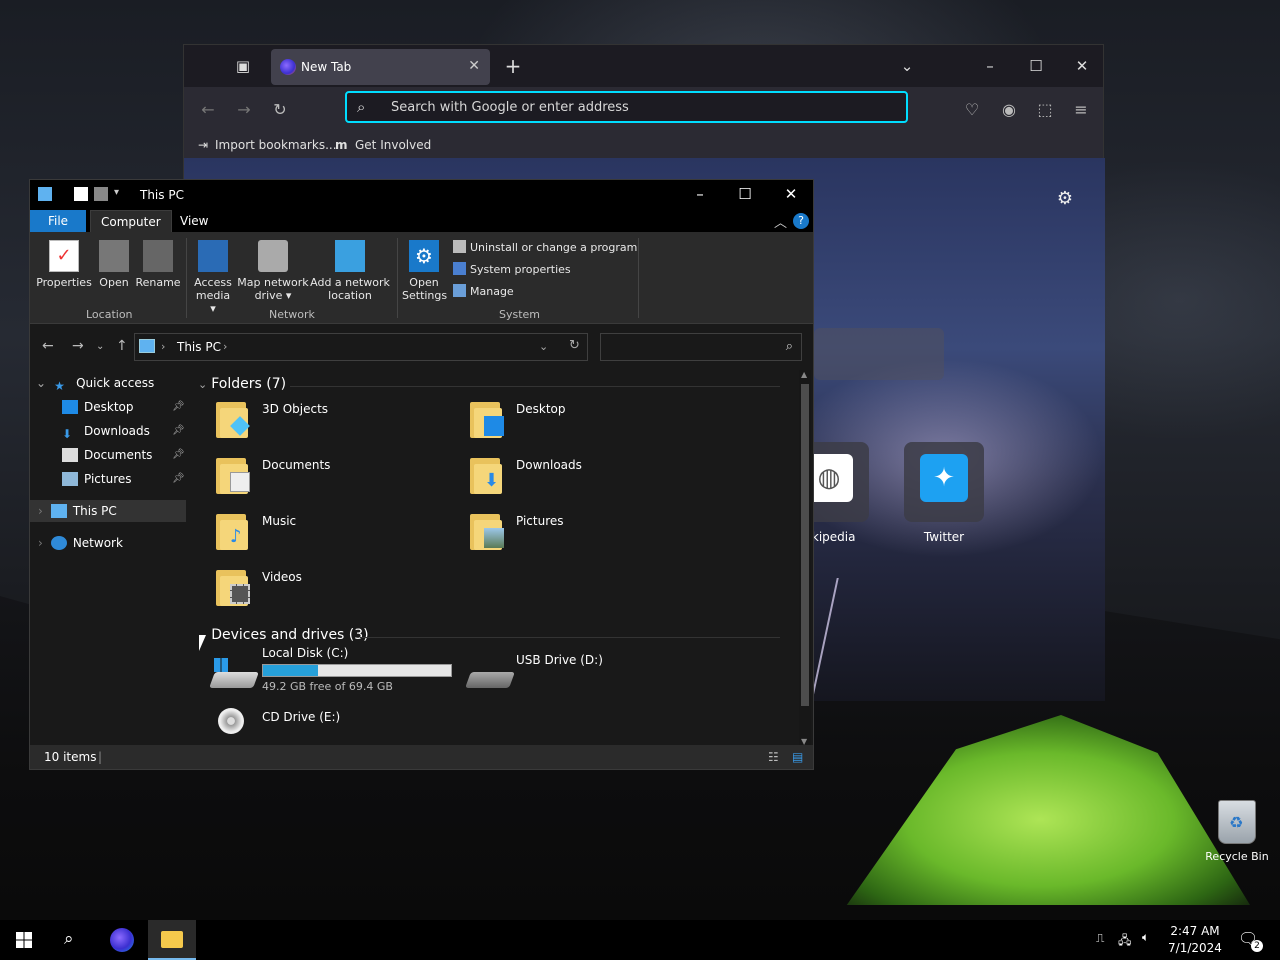 The image size is (1280, 960). I want to click on tab-computer: Computer, so click(131, 221).